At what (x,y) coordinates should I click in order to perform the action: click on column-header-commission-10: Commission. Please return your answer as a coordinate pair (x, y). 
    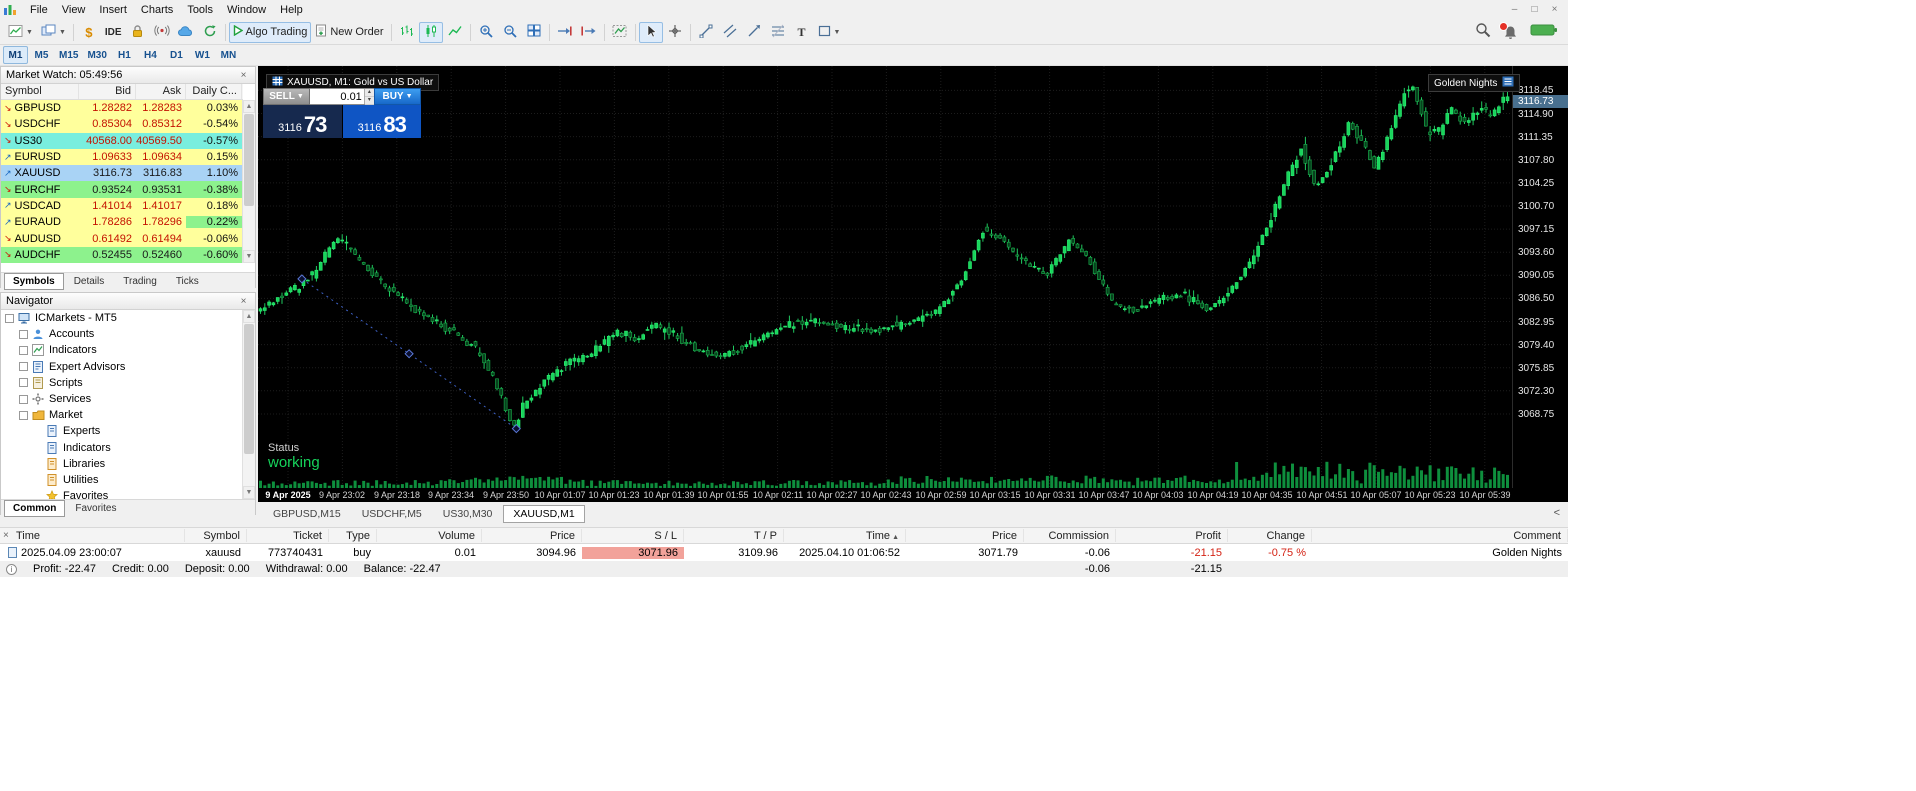
    Looking at the image, I should click on (1070, 535).